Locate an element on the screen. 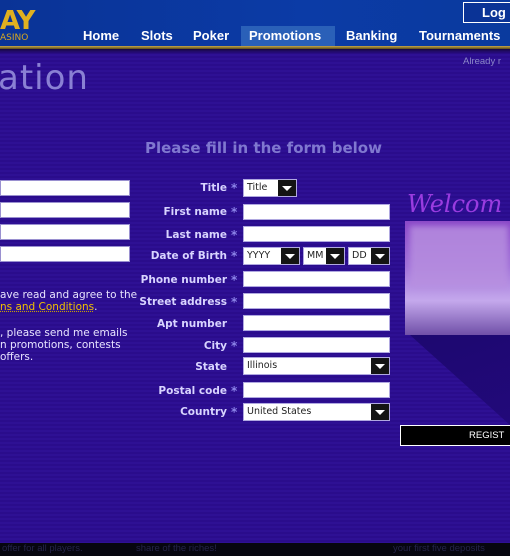 The image size is (510, 556). promo-shadow is located at coordinates (460, 380).